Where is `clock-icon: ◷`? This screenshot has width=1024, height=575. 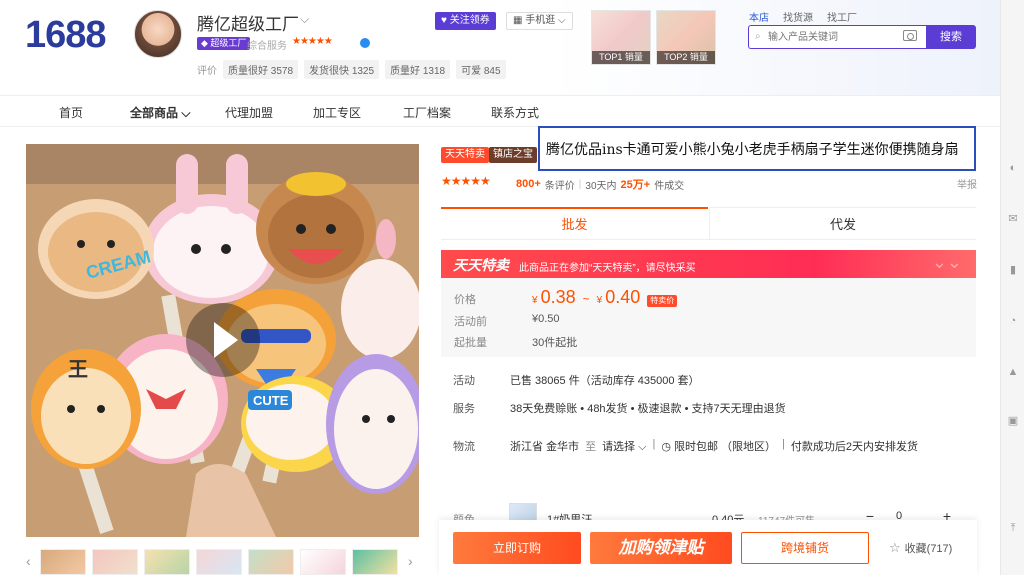
clock-icon: ◷ is located at coordinates (666, 447).